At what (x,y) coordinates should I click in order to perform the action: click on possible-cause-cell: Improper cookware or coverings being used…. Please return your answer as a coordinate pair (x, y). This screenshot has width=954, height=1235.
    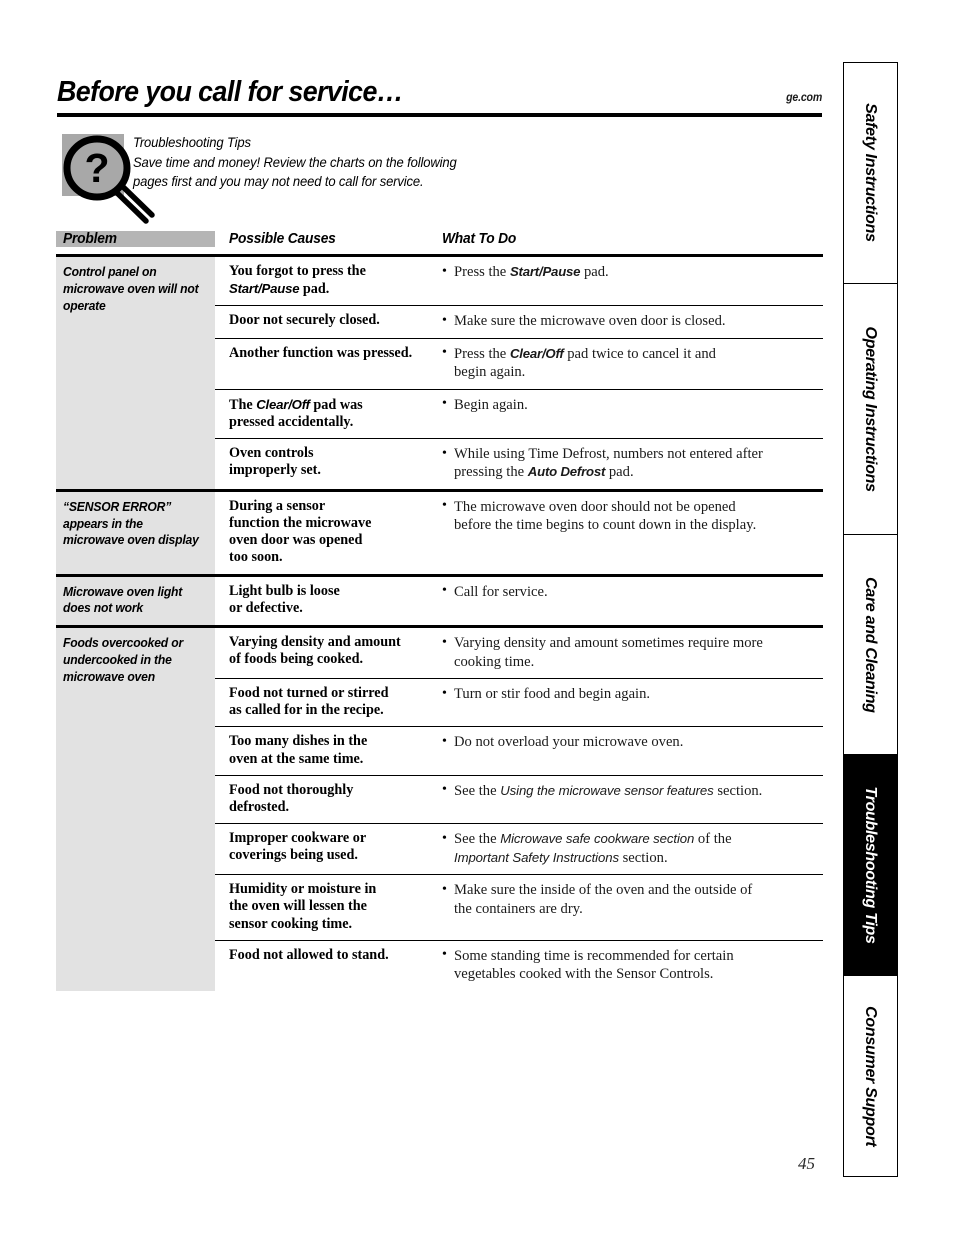
    Looking at the image, I should click on (321, 847).